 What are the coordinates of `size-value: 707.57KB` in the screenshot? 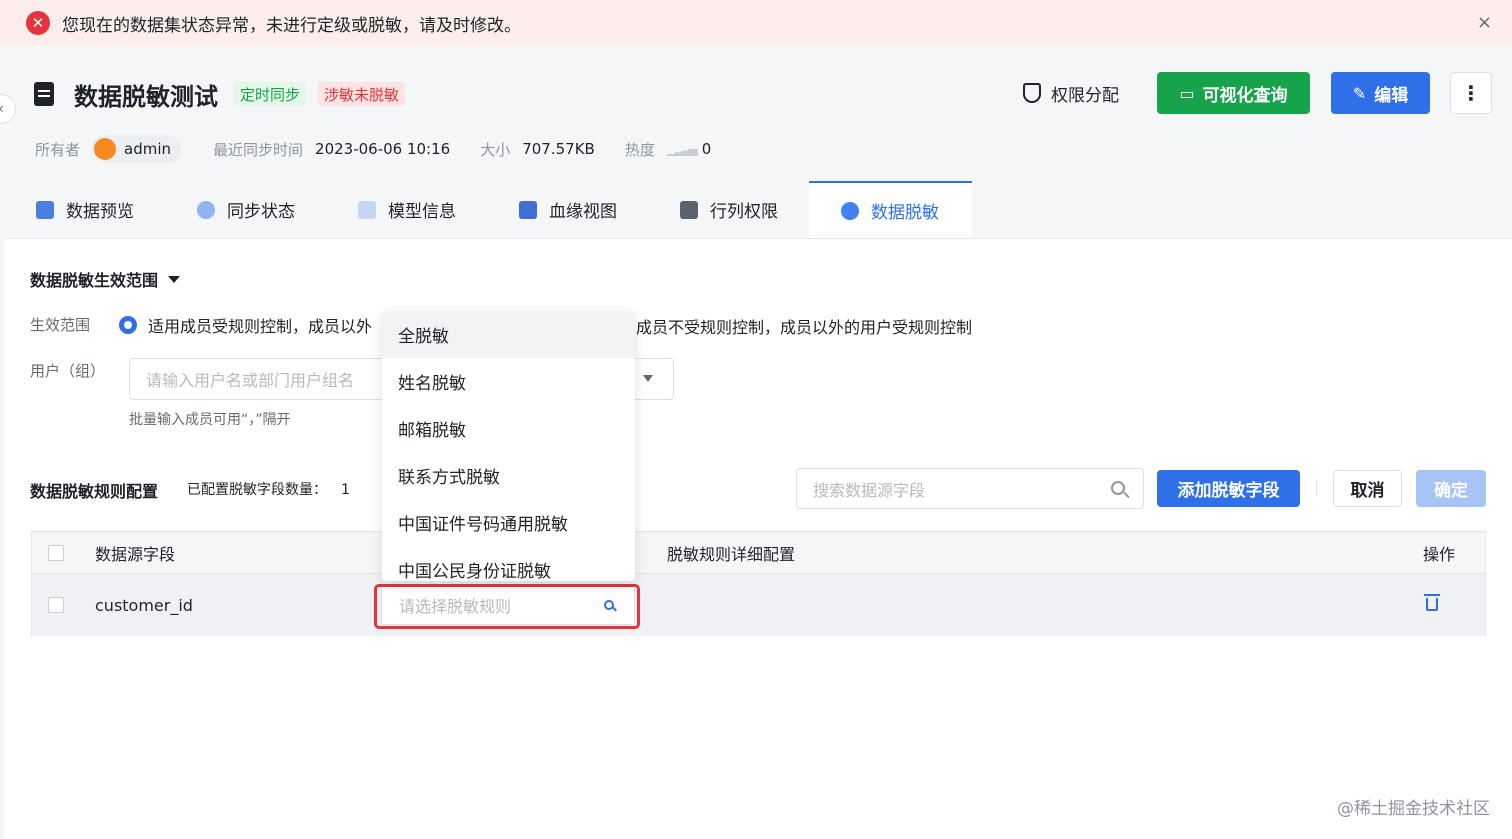 It's located at (558, 149).